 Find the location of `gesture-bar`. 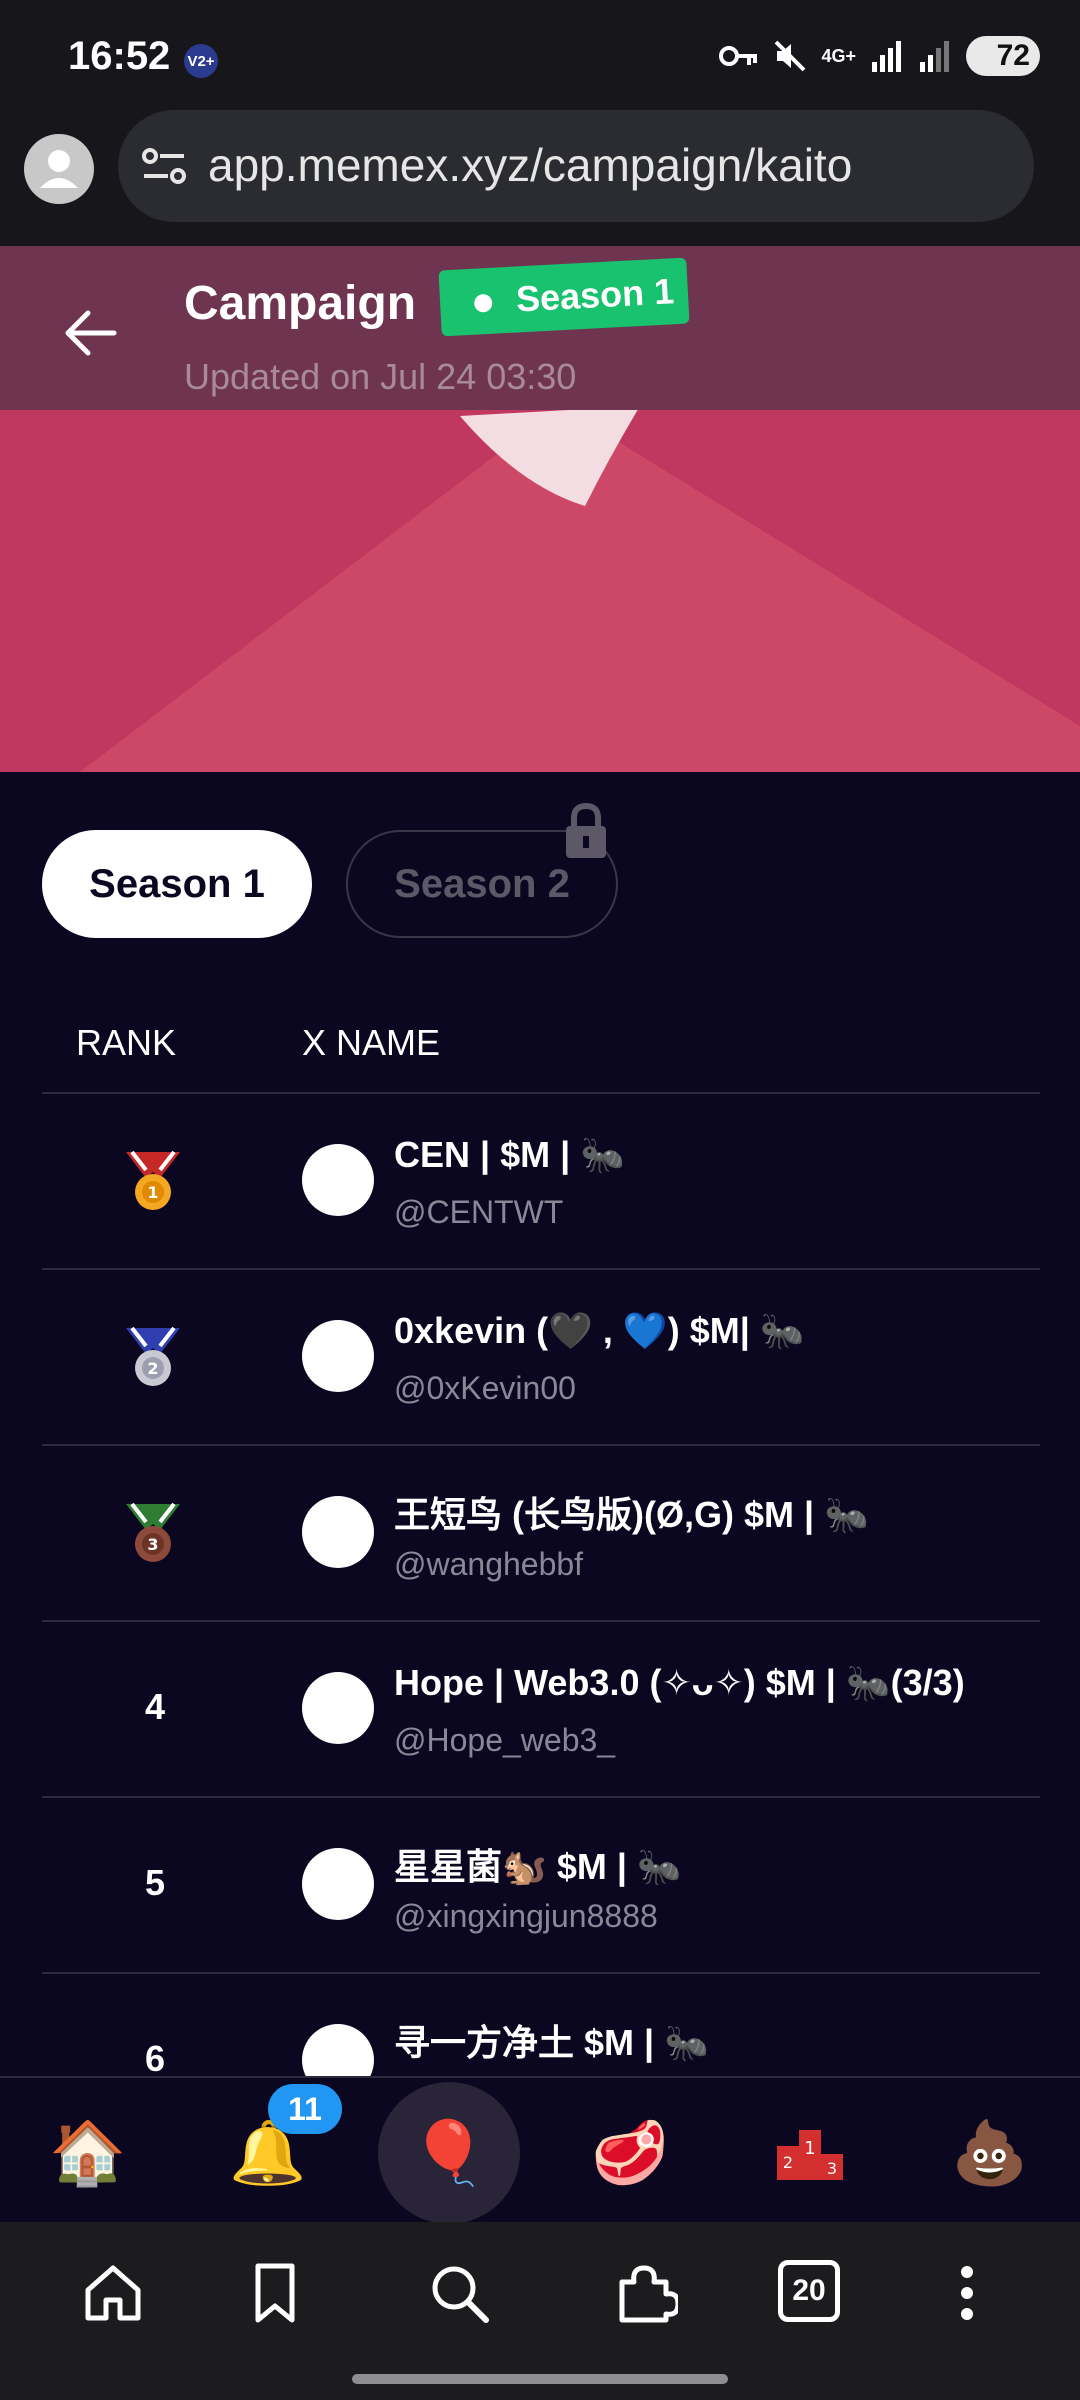

gesture-bar is located at coordinates (540, 2379).